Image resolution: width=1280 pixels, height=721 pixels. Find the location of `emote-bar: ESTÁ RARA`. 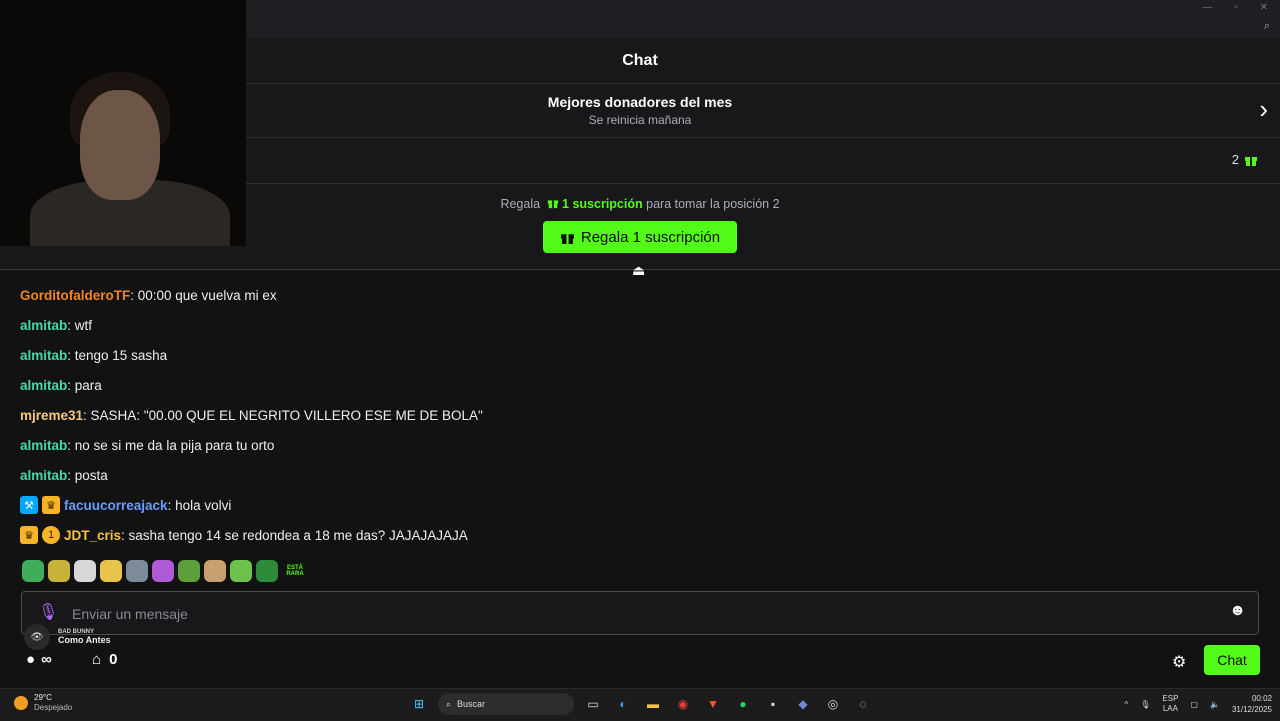

emote-bar: ESTÁ RARA is located at coordinates (165, 571).